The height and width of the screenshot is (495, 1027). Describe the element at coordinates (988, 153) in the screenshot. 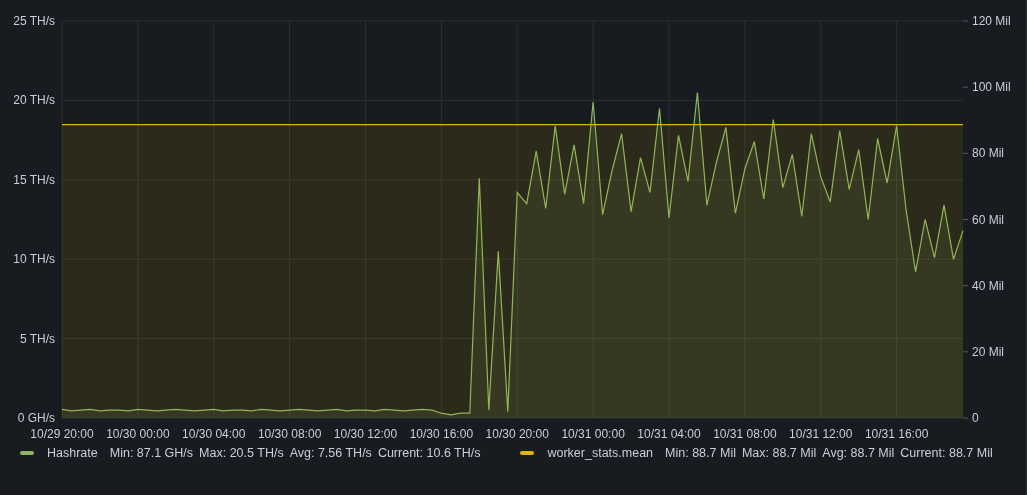

I see `axis-label: 80 Mil` at that location.